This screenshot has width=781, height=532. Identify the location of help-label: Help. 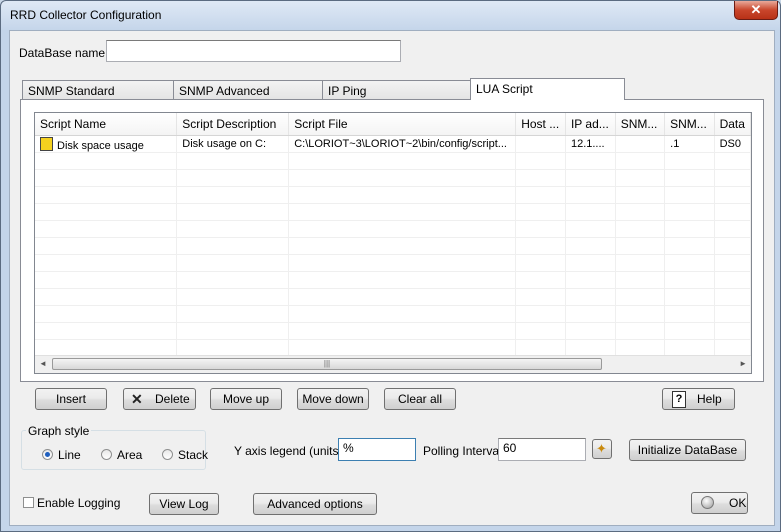
(709, 399).